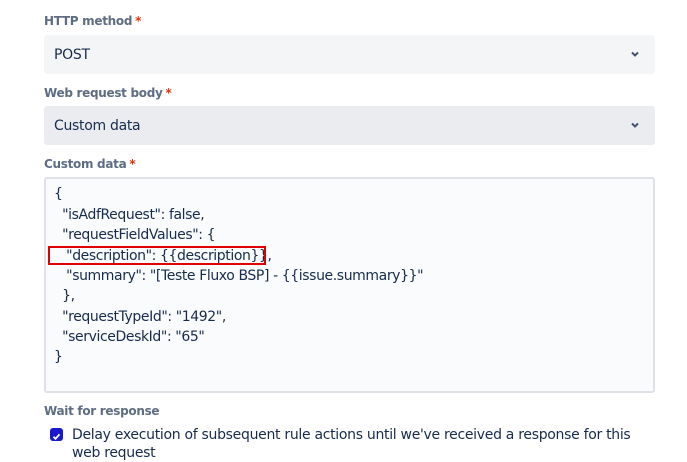  Describe the element at coordinates (135, 235) in the screenshot. I see `code-line: "requestFieldValues": {` at that location.